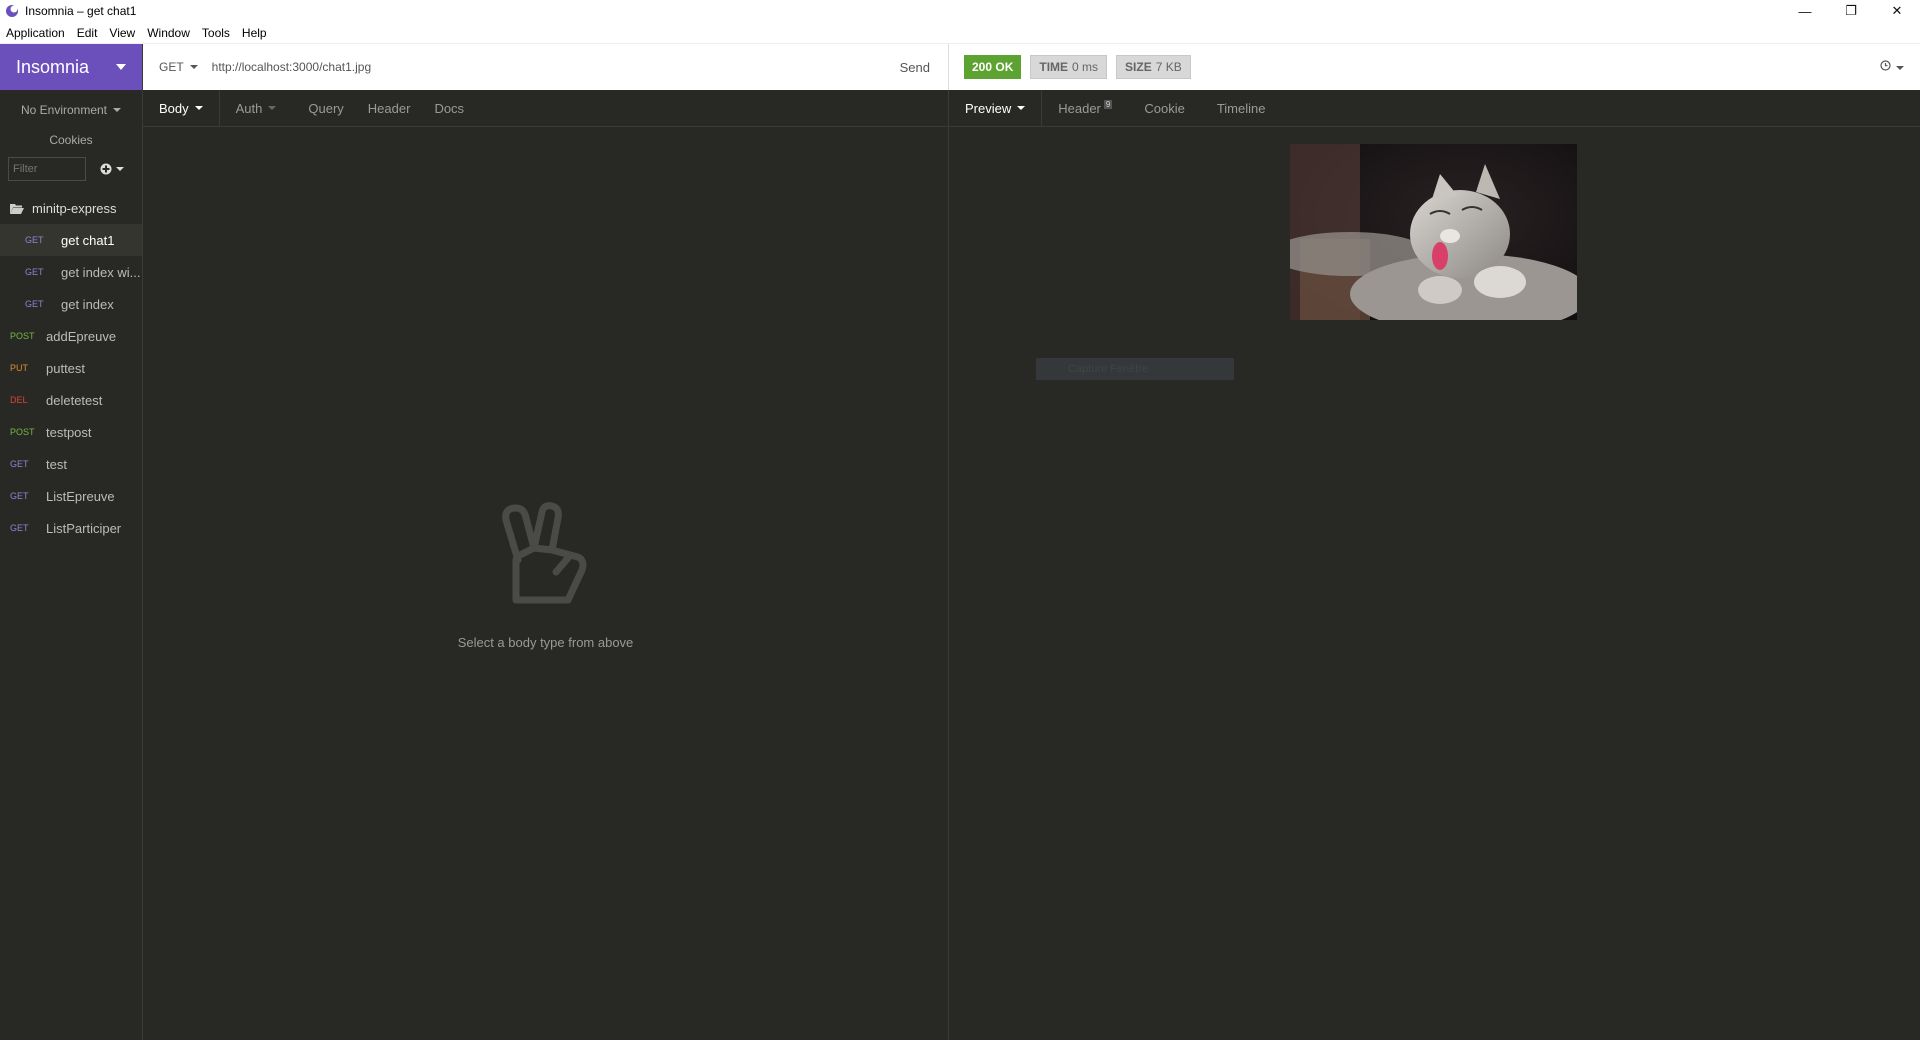  I want to click on close-icon: ✕, so click(1897, 11).